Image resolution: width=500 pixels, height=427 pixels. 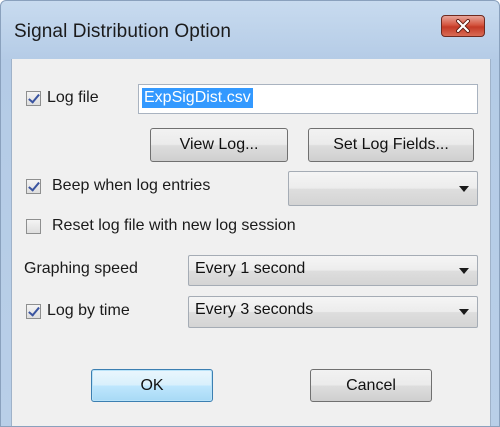 I want to click on reset-log-label: Reset log file with new log session, so click(x=174, y=225).